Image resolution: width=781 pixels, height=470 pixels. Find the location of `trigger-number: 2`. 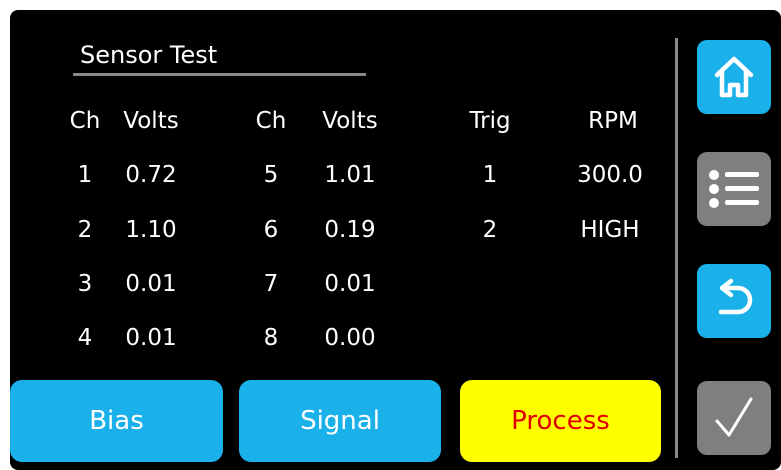

trigger-number: 2 is located at coordinates (490, 230).